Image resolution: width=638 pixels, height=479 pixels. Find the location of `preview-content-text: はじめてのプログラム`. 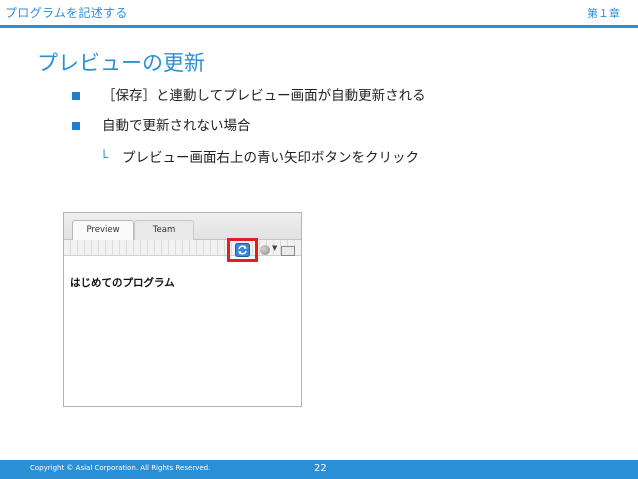

preview-content-text: はじめてのプログラム is located at coordinates (122, 283).